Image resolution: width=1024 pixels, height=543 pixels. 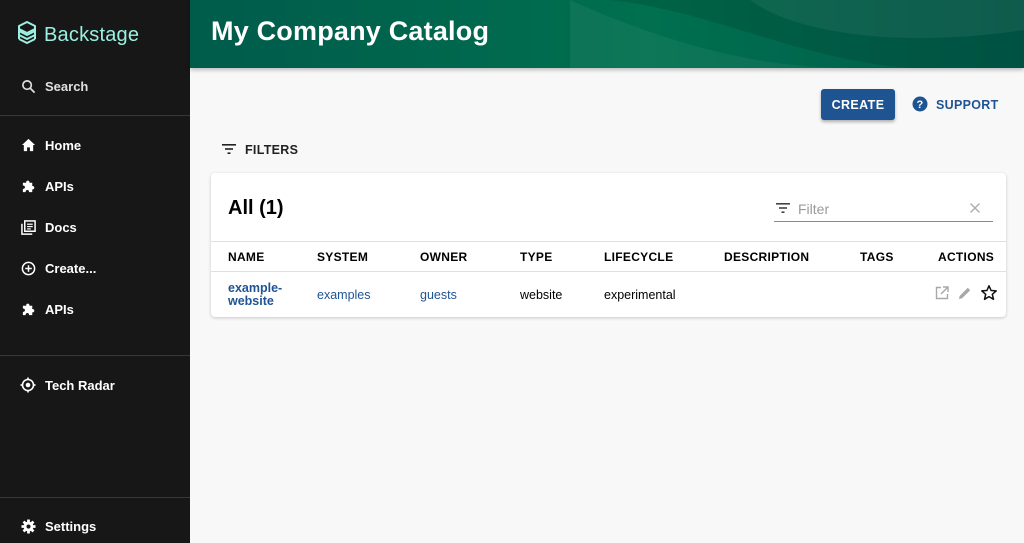 What do you see at coordinates (92, 34) in the screenshot?
I see `logo-text: Backstage` at bounding box center [92, 34].